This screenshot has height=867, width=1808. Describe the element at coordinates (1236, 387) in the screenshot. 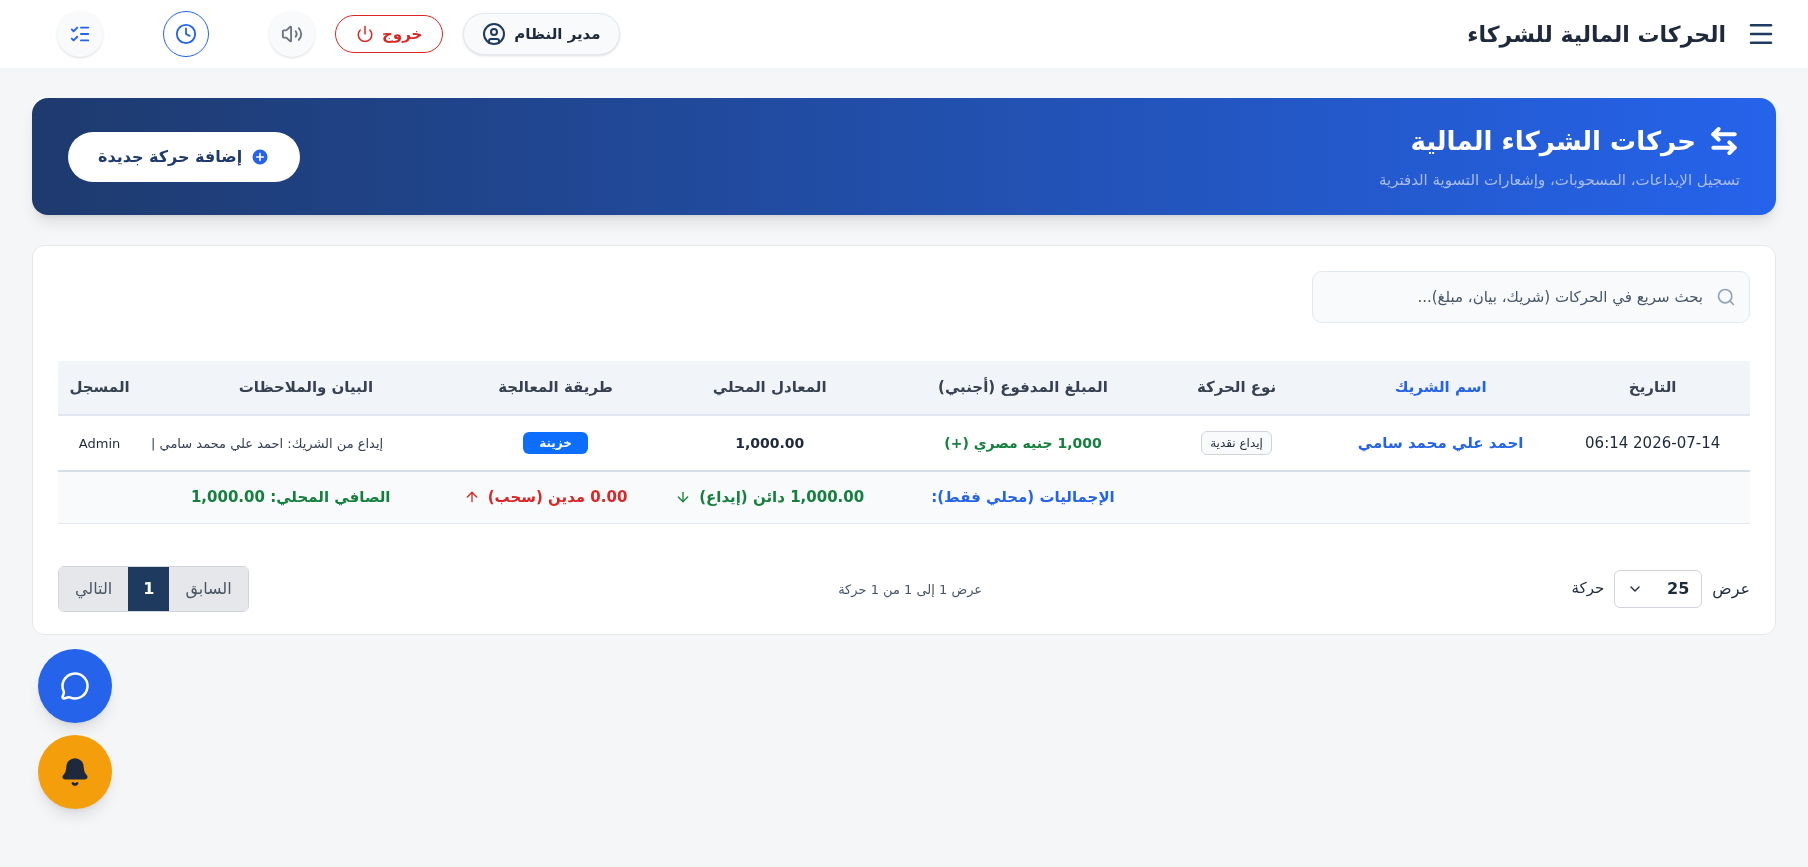

I see `column-header: نوع الحركة` at that location.